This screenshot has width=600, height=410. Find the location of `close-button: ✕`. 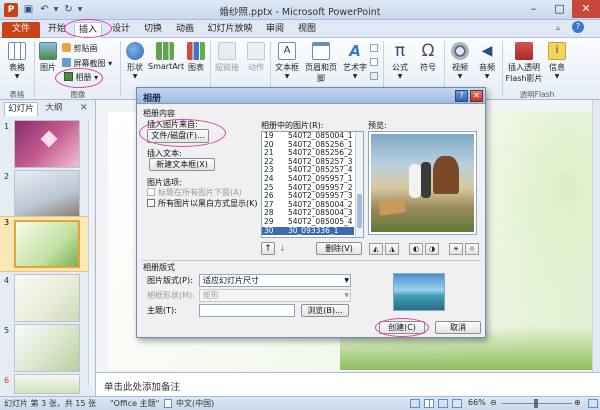

close-button: ✕ is located at coordinates (586, 9).